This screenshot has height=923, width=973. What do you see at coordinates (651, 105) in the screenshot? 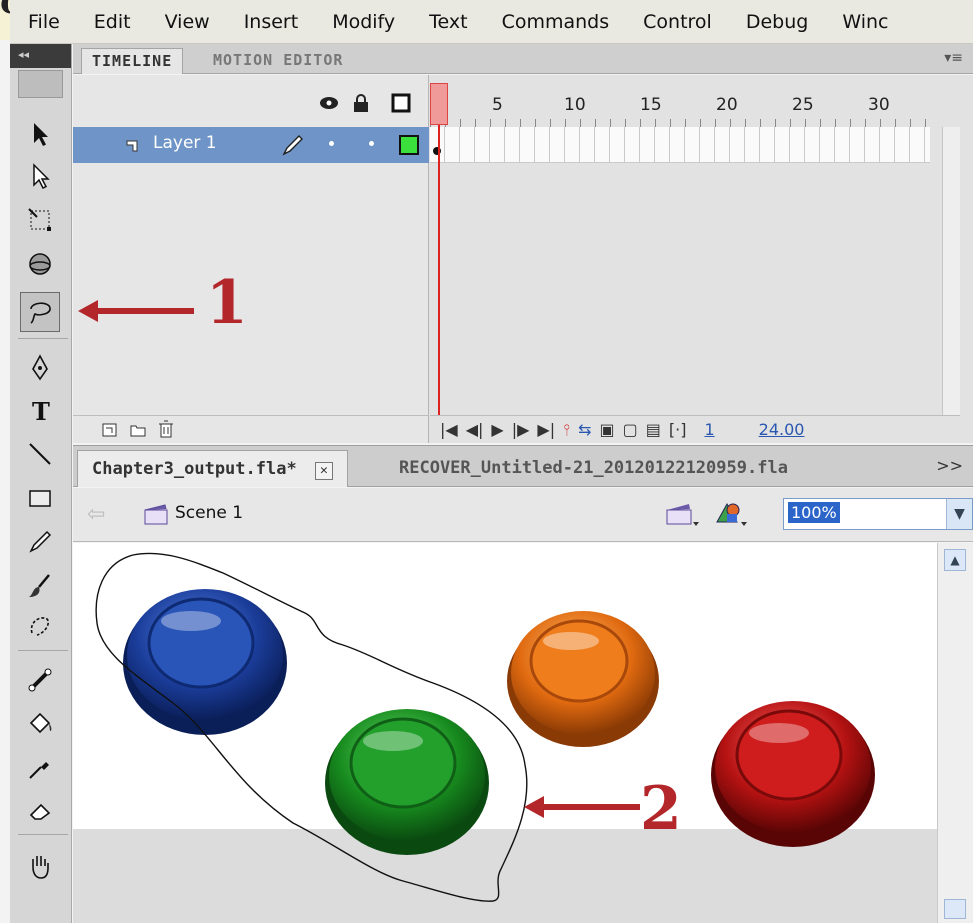
I see `frame-number: 15` at bounding box center [651, 105].